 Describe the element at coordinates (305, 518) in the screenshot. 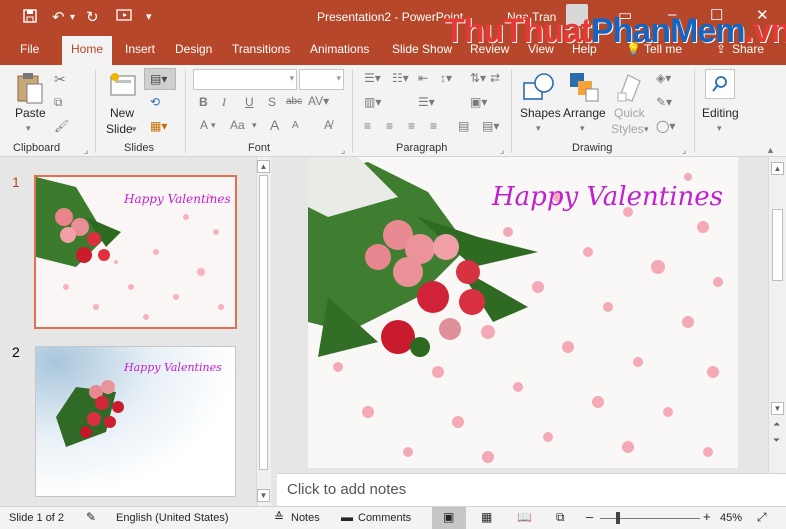

I see `notes-button: Notes` at that location.